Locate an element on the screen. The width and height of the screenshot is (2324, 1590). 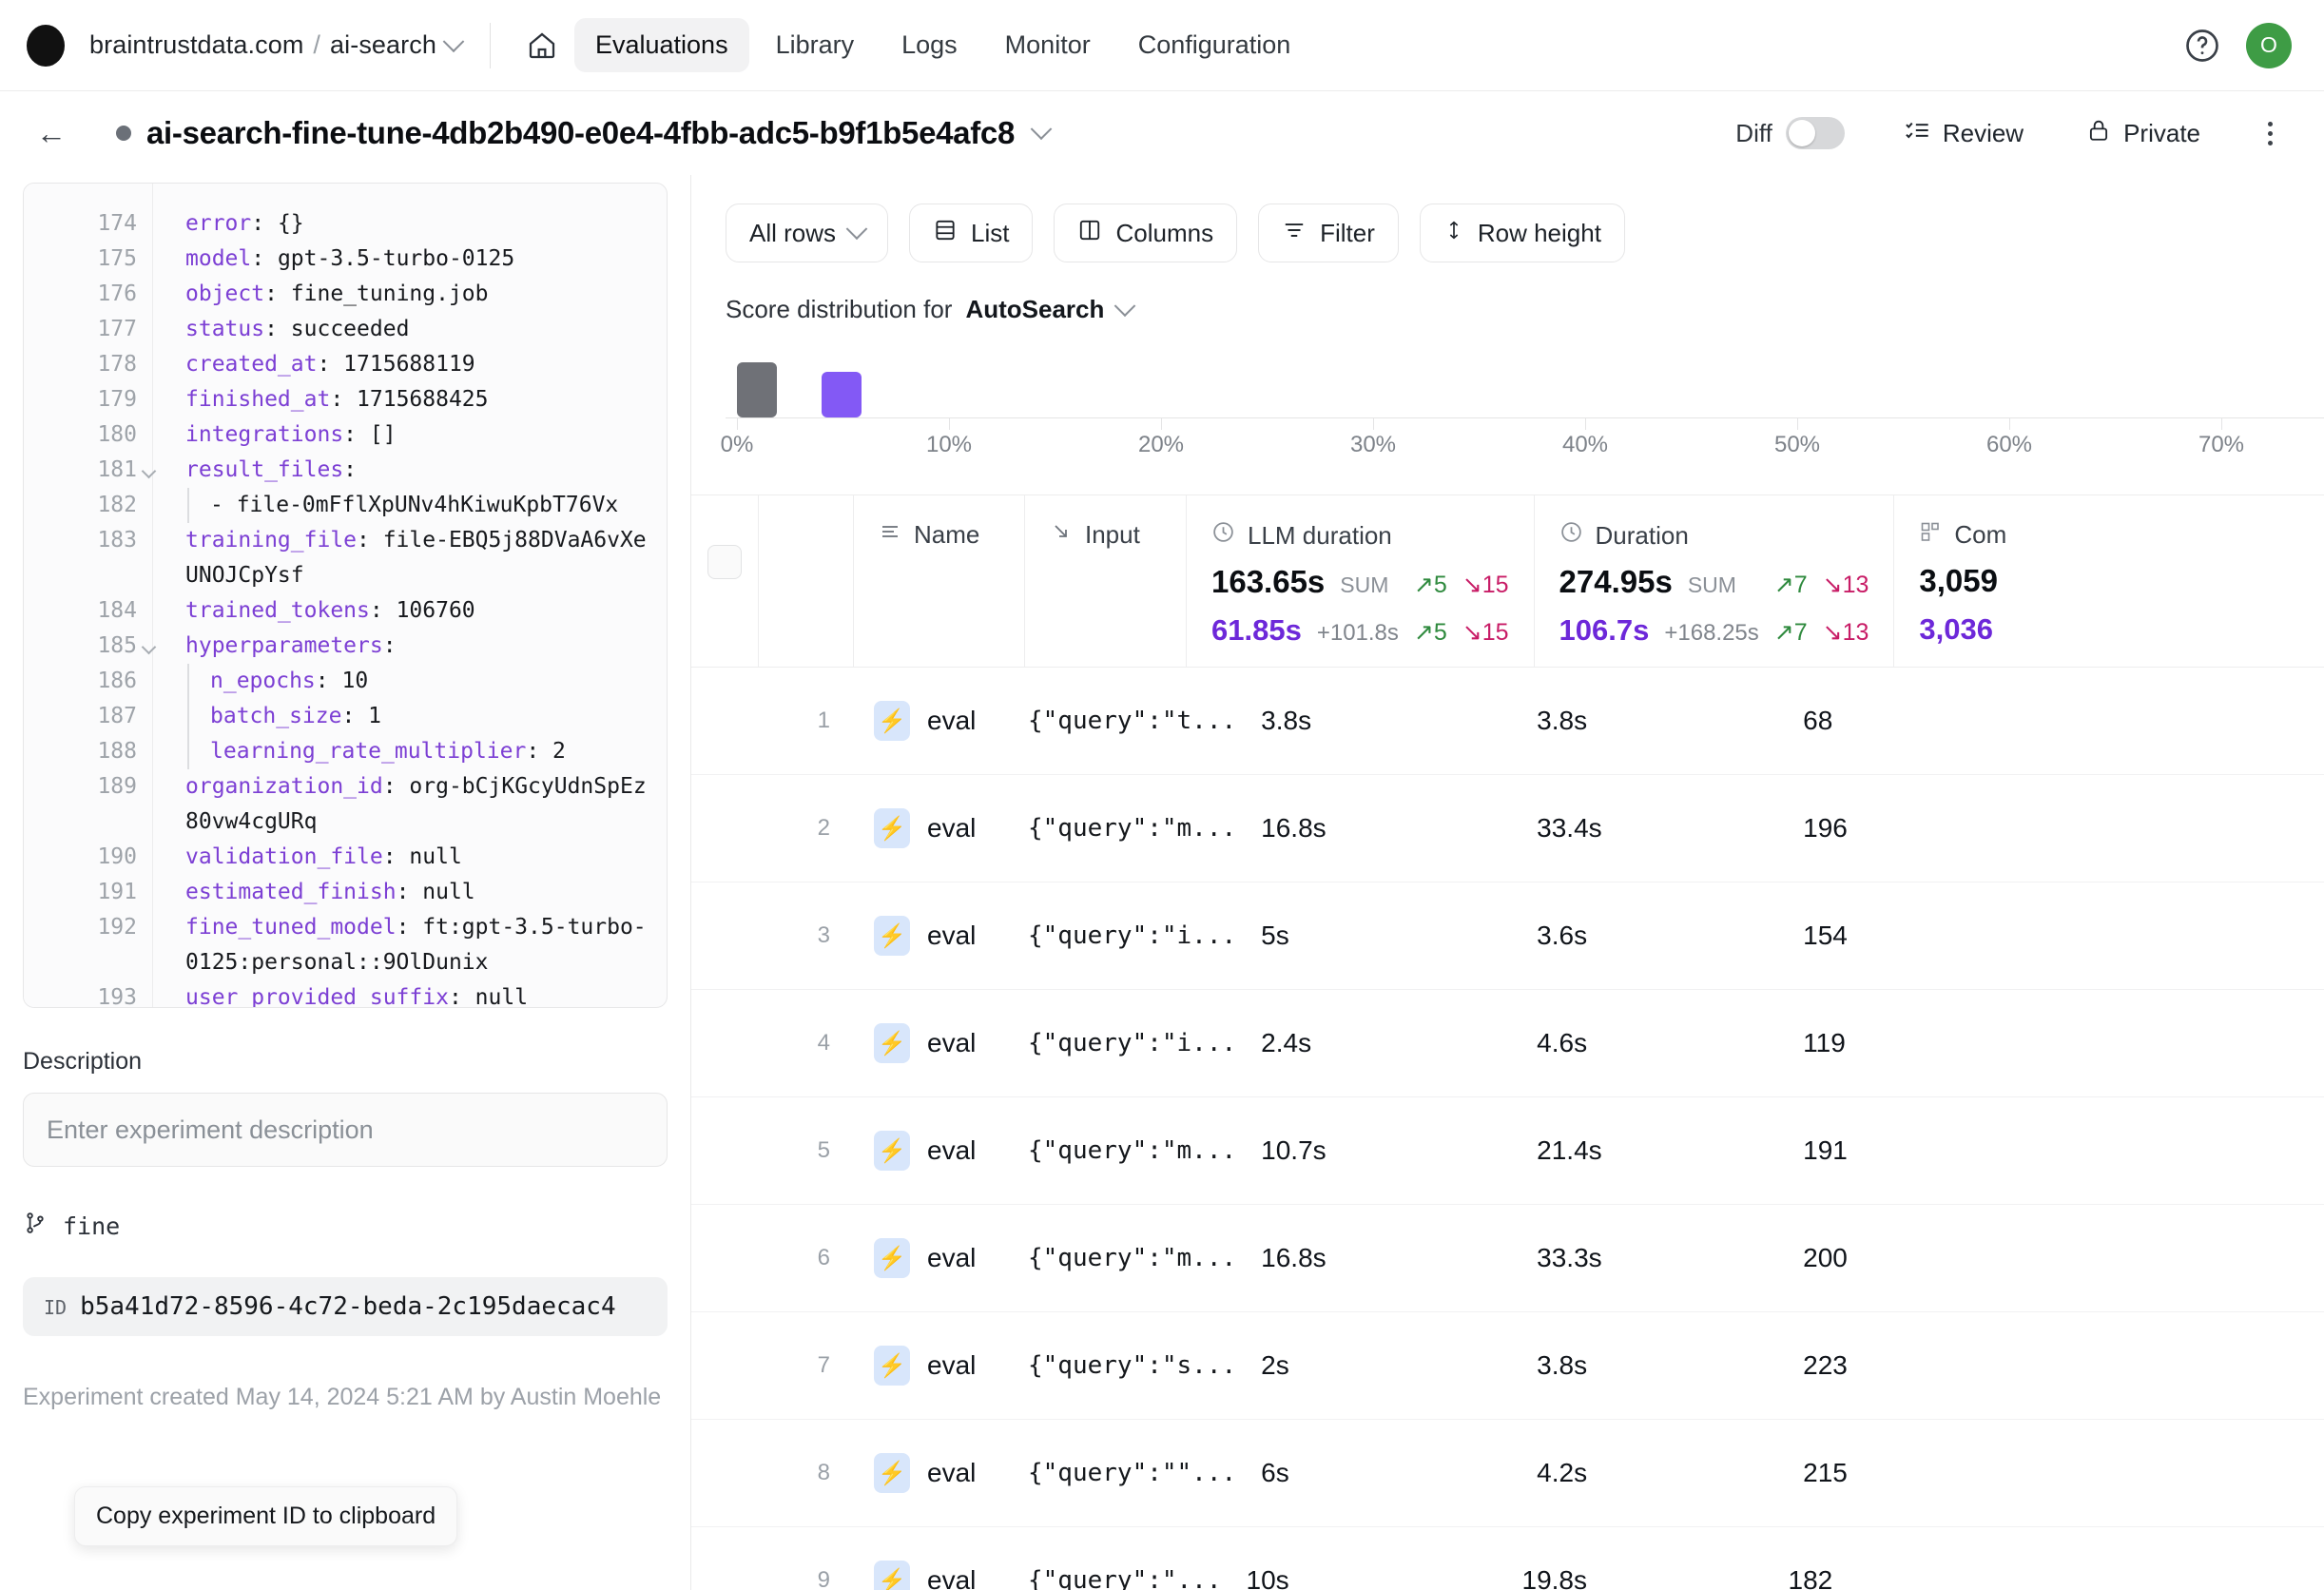
nav-item-logs: Logs is located at coordinates (929, 45).